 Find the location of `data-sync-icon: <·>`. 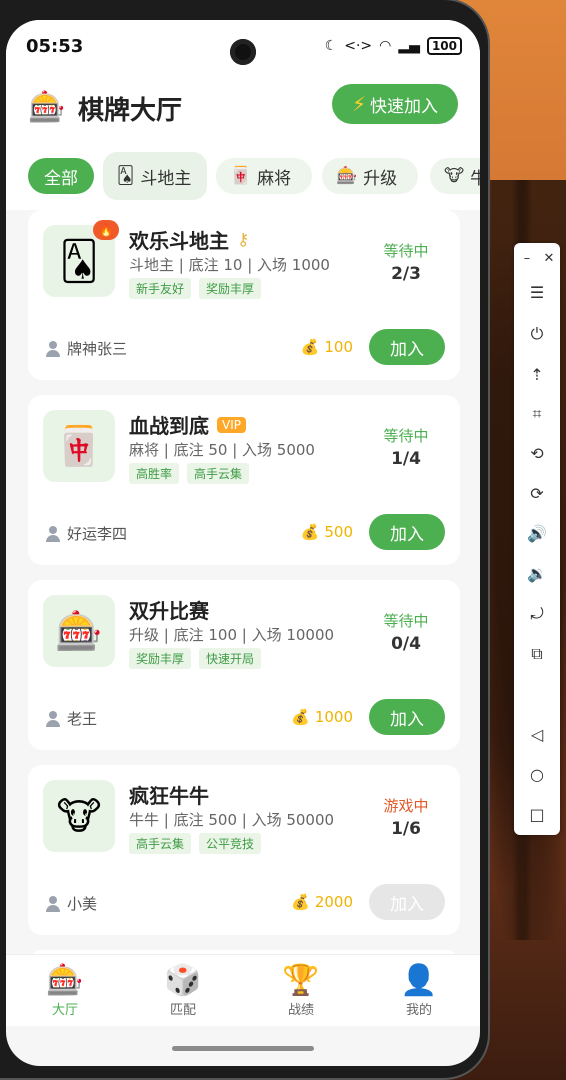

data-sync-icon: <·> is located at coordinates (358, 46).